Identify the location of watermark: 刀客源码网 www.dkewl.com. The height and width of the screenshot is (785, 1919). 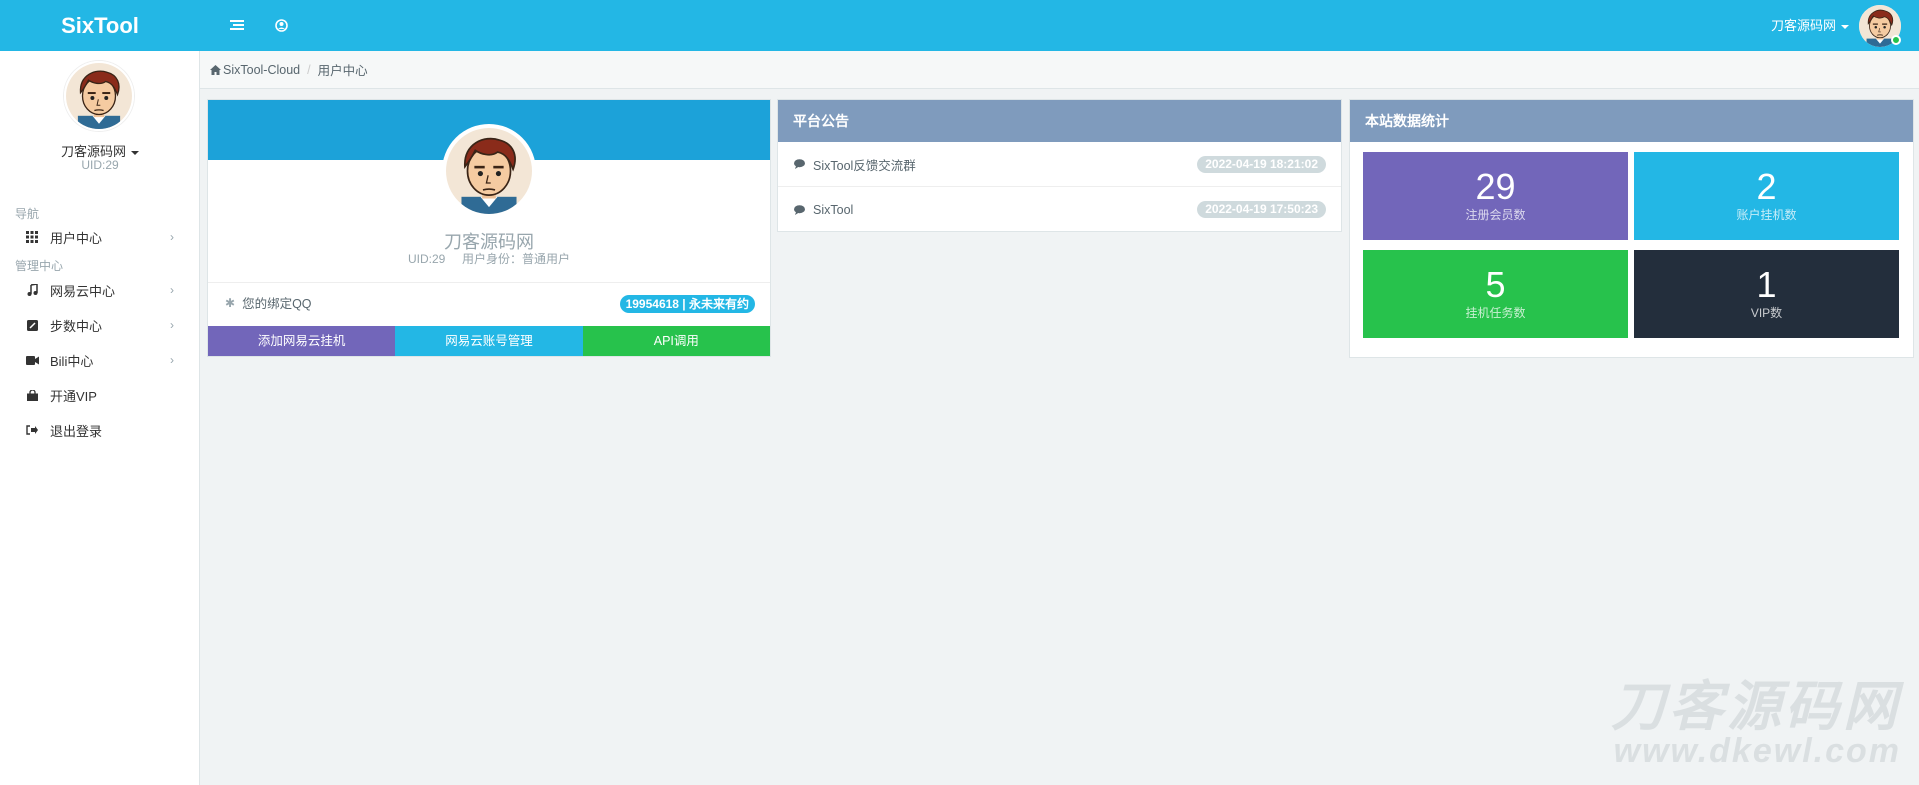
(1756, 724).